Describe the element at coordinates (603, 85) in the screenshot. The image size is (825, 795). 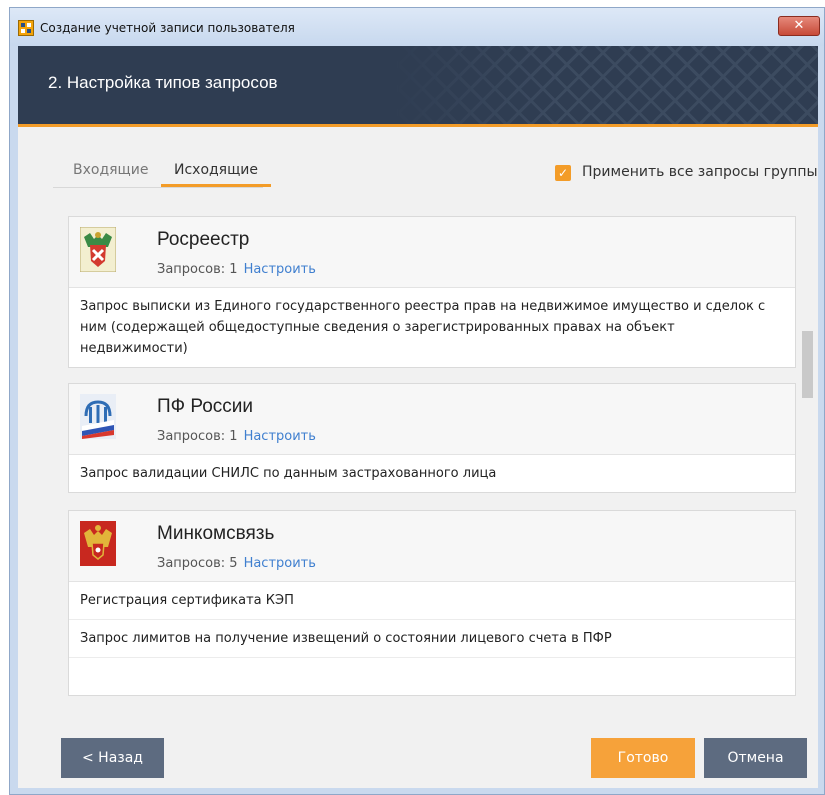
I see `banner-pattern` at that location.